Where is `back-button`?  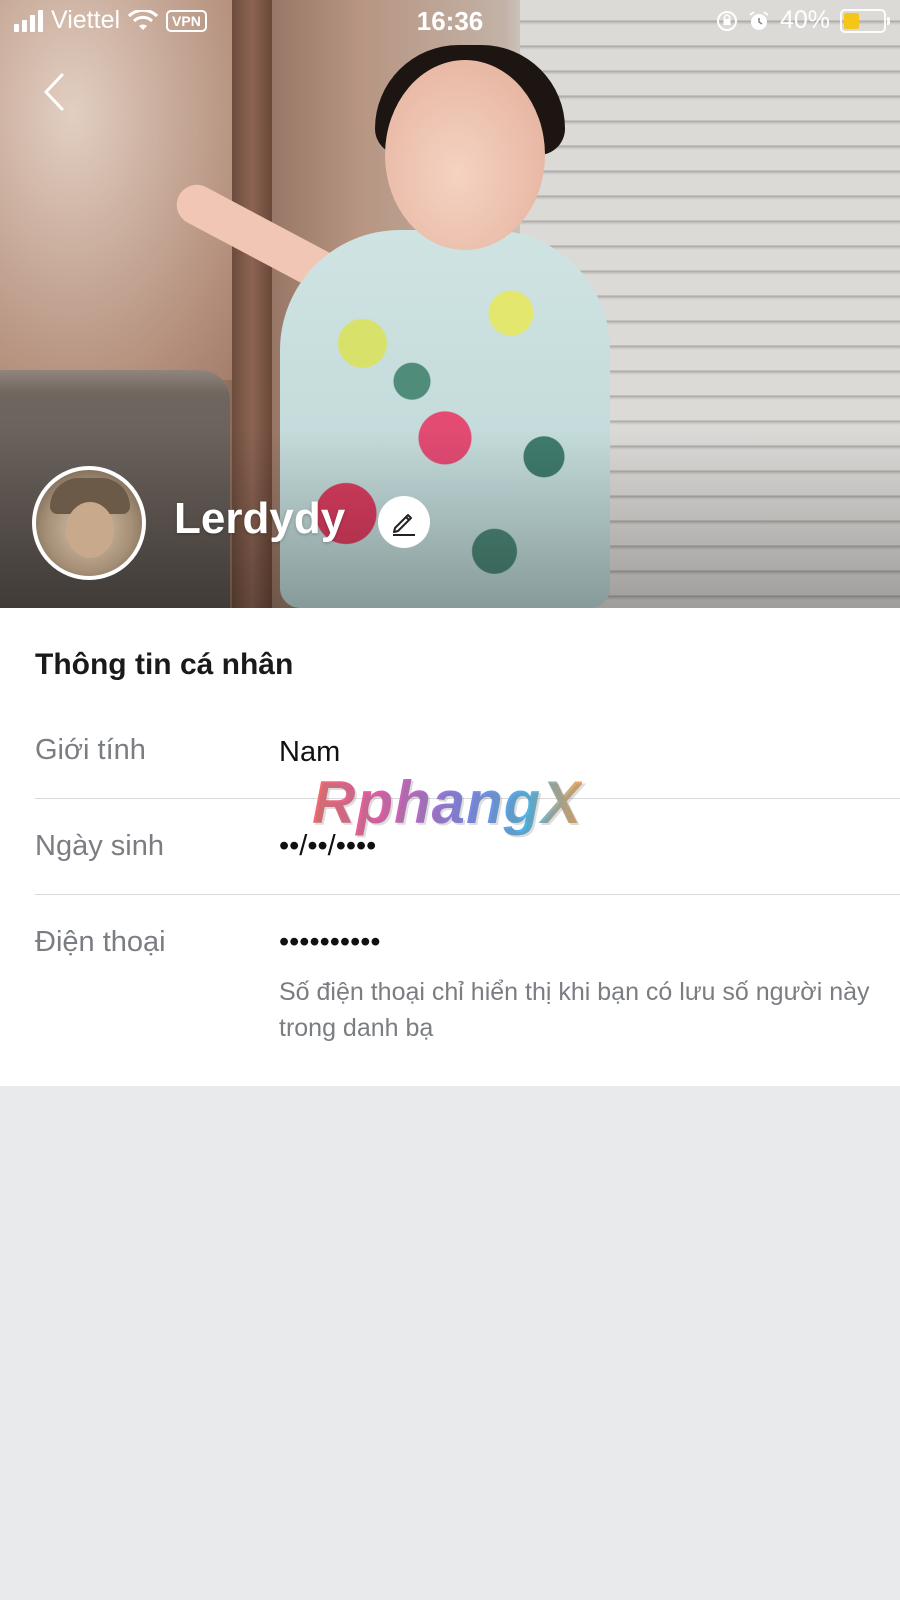
back-button is located at coordinates (54, 92).